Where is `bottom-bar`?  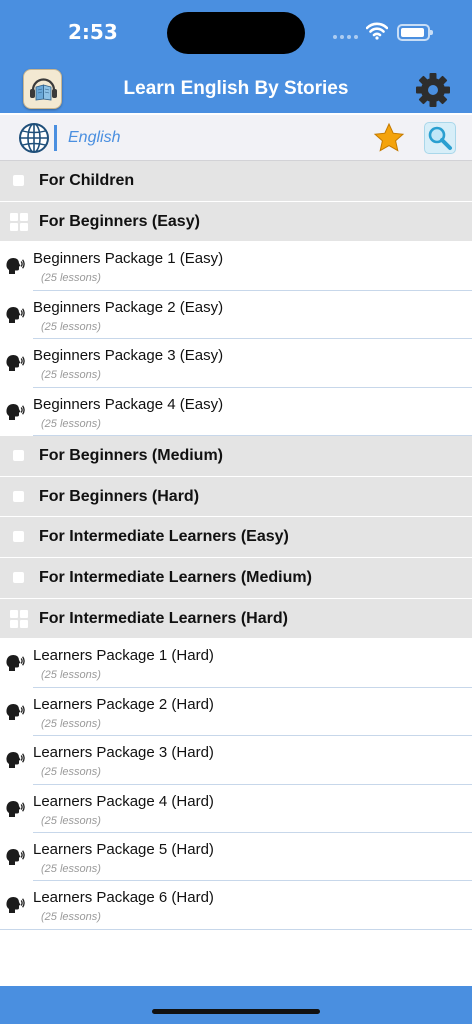 bottom-bar is located at coordinates (236, 1005).